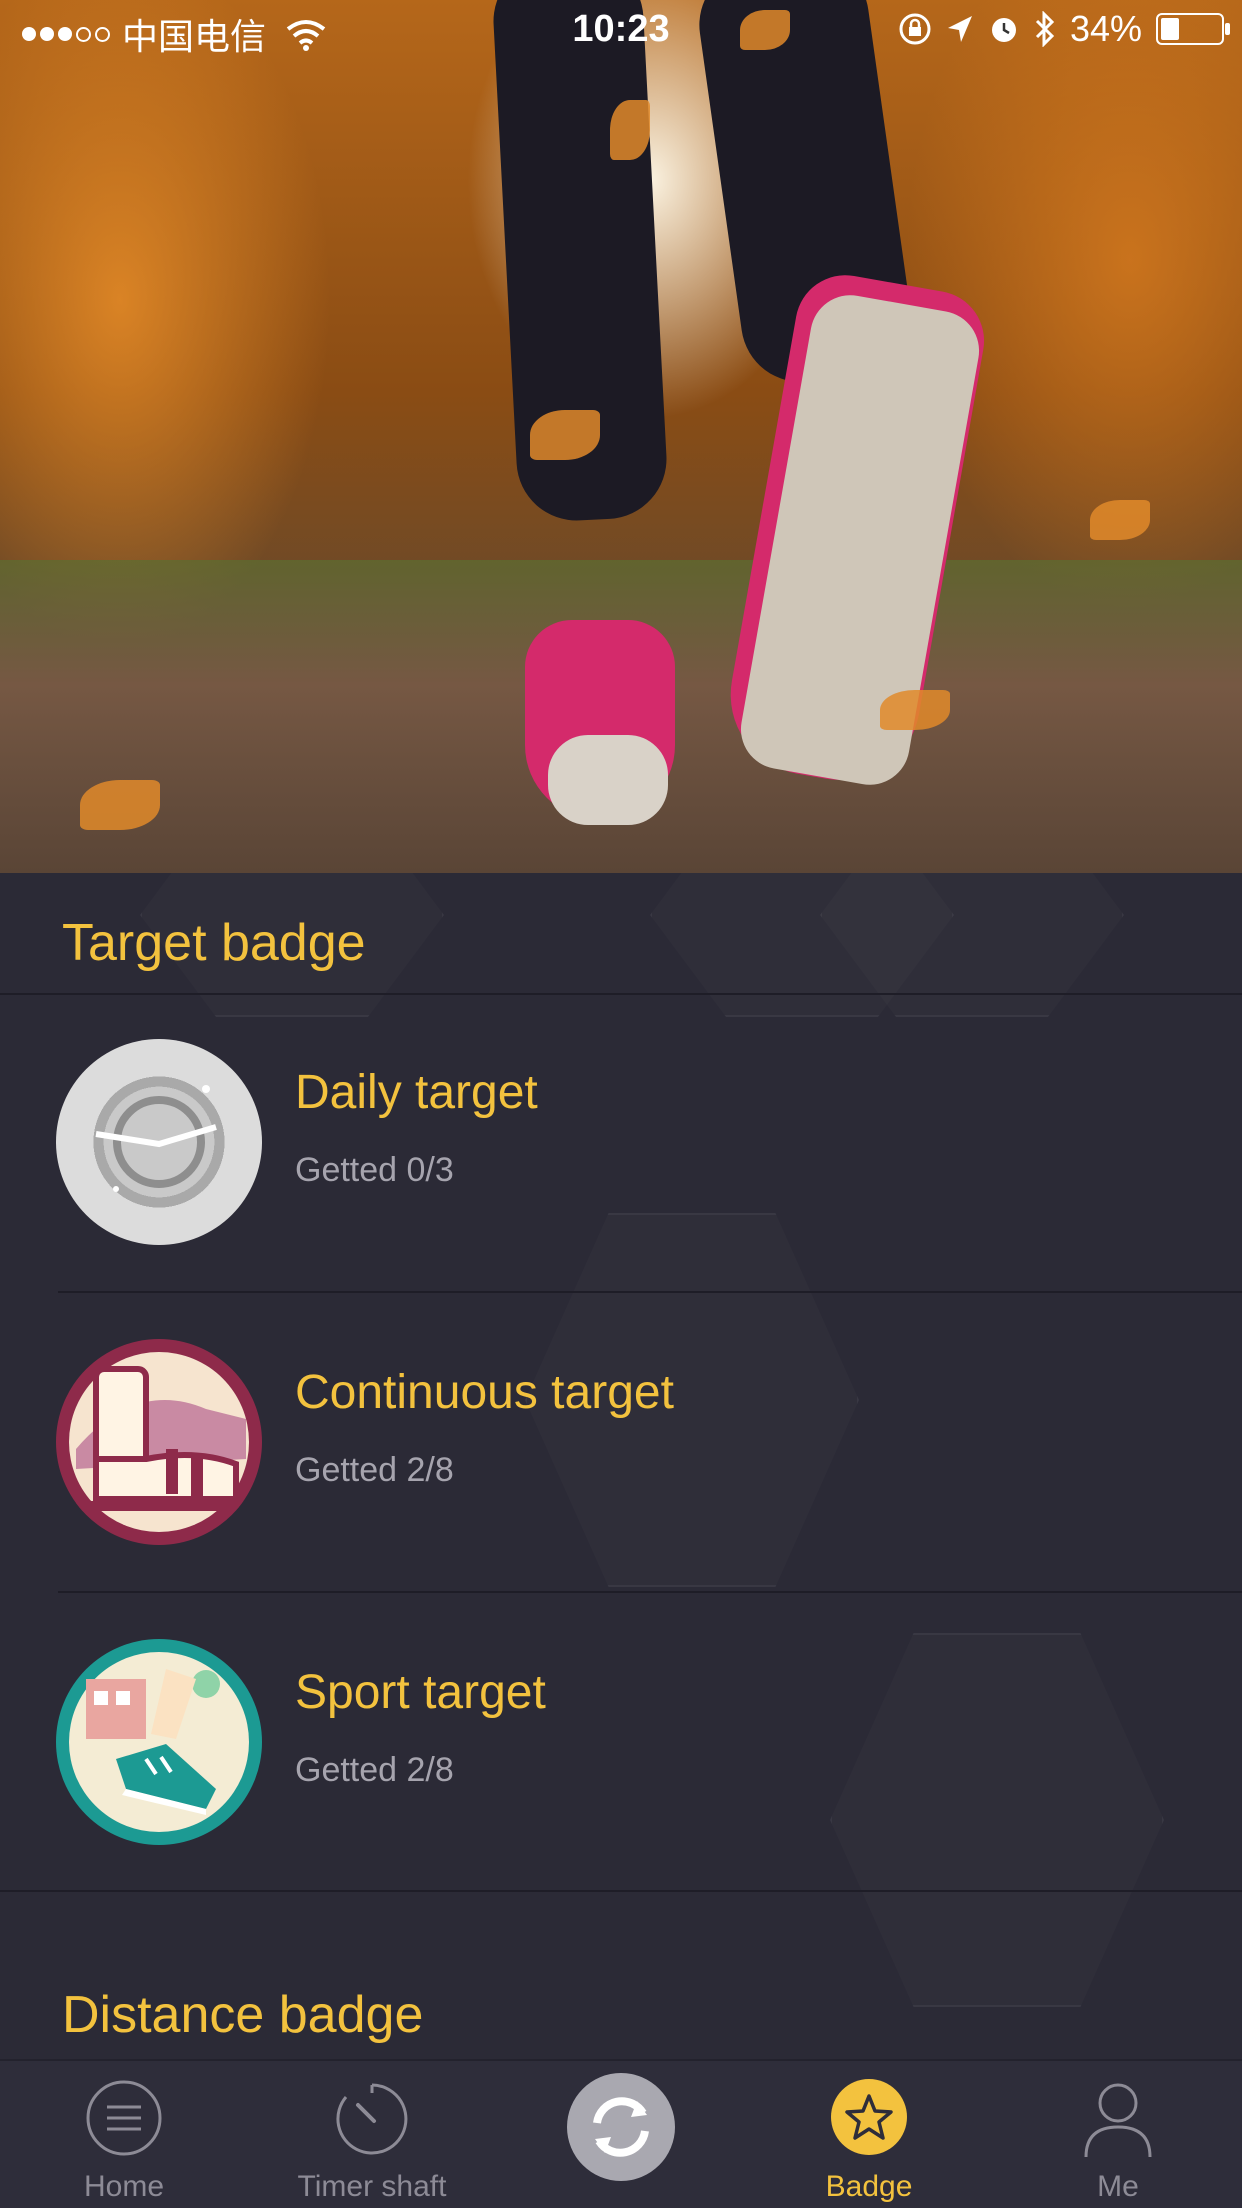 The width and height of the screenshot is (1242, 2208). What do you see at coordinates (915, 29) in the screenshot?
I see `orientation-lock-icon` at bounding box center [915, 29].